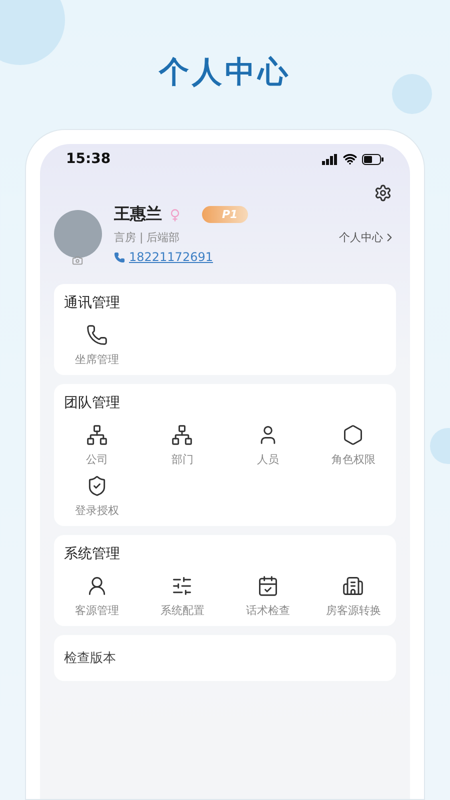 This screenshot has height=800, width=450. What do you see at coordinates (175, 215) in the screenshot?
I see `female-icon` at bounding box center [175, 215].